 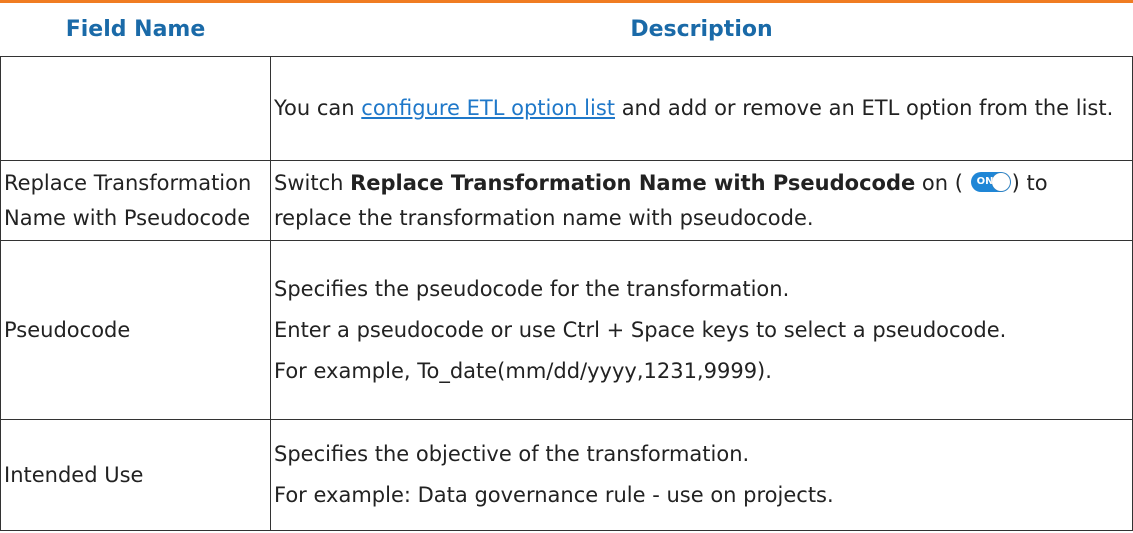 I want to click on field-name-cell: Intended Use, so click(x=135, y=475).